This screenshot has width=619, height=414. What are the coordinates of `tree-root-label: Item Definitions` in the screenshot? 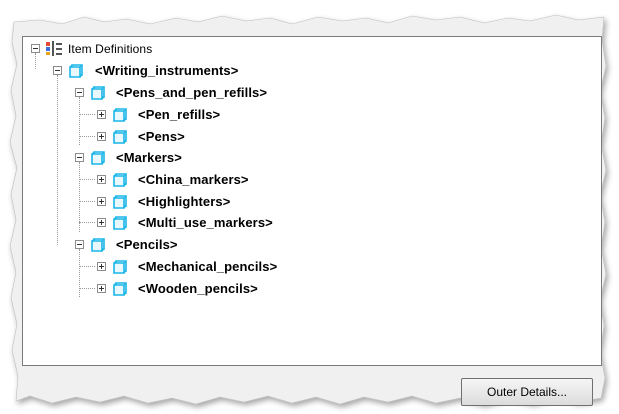 It's located at (110, 49).